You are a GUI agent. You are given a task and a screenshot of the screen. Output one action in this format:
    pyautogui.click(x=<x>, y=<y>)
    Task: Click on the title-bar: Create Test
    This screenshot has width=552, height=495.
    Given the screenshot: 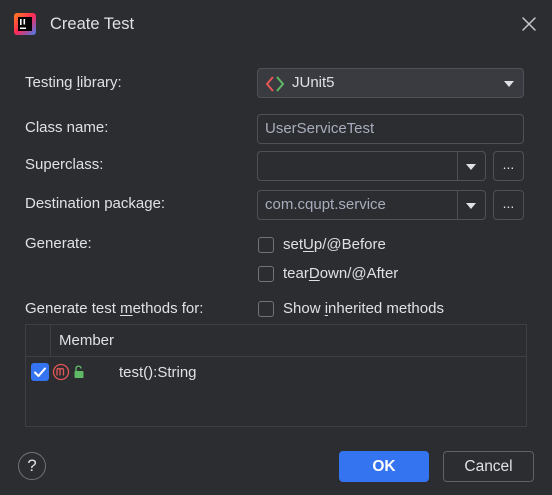 What is the action you would take?
    pyautogui.click(x=276, y=25)
    